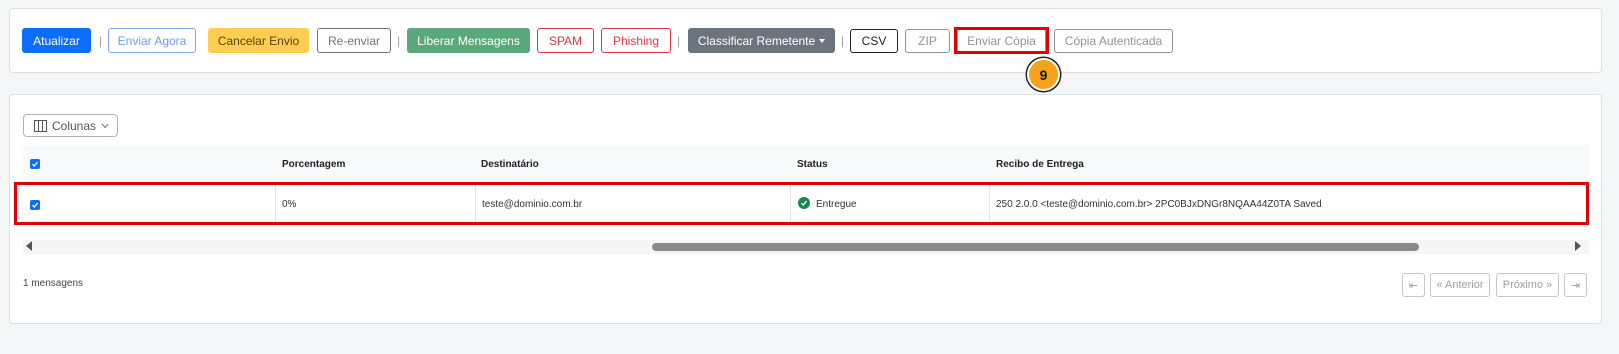  What do you see at coordinates (29, 246) in the screenshot?
I see `scroll-left-icon` at bounding box center [29, 246].